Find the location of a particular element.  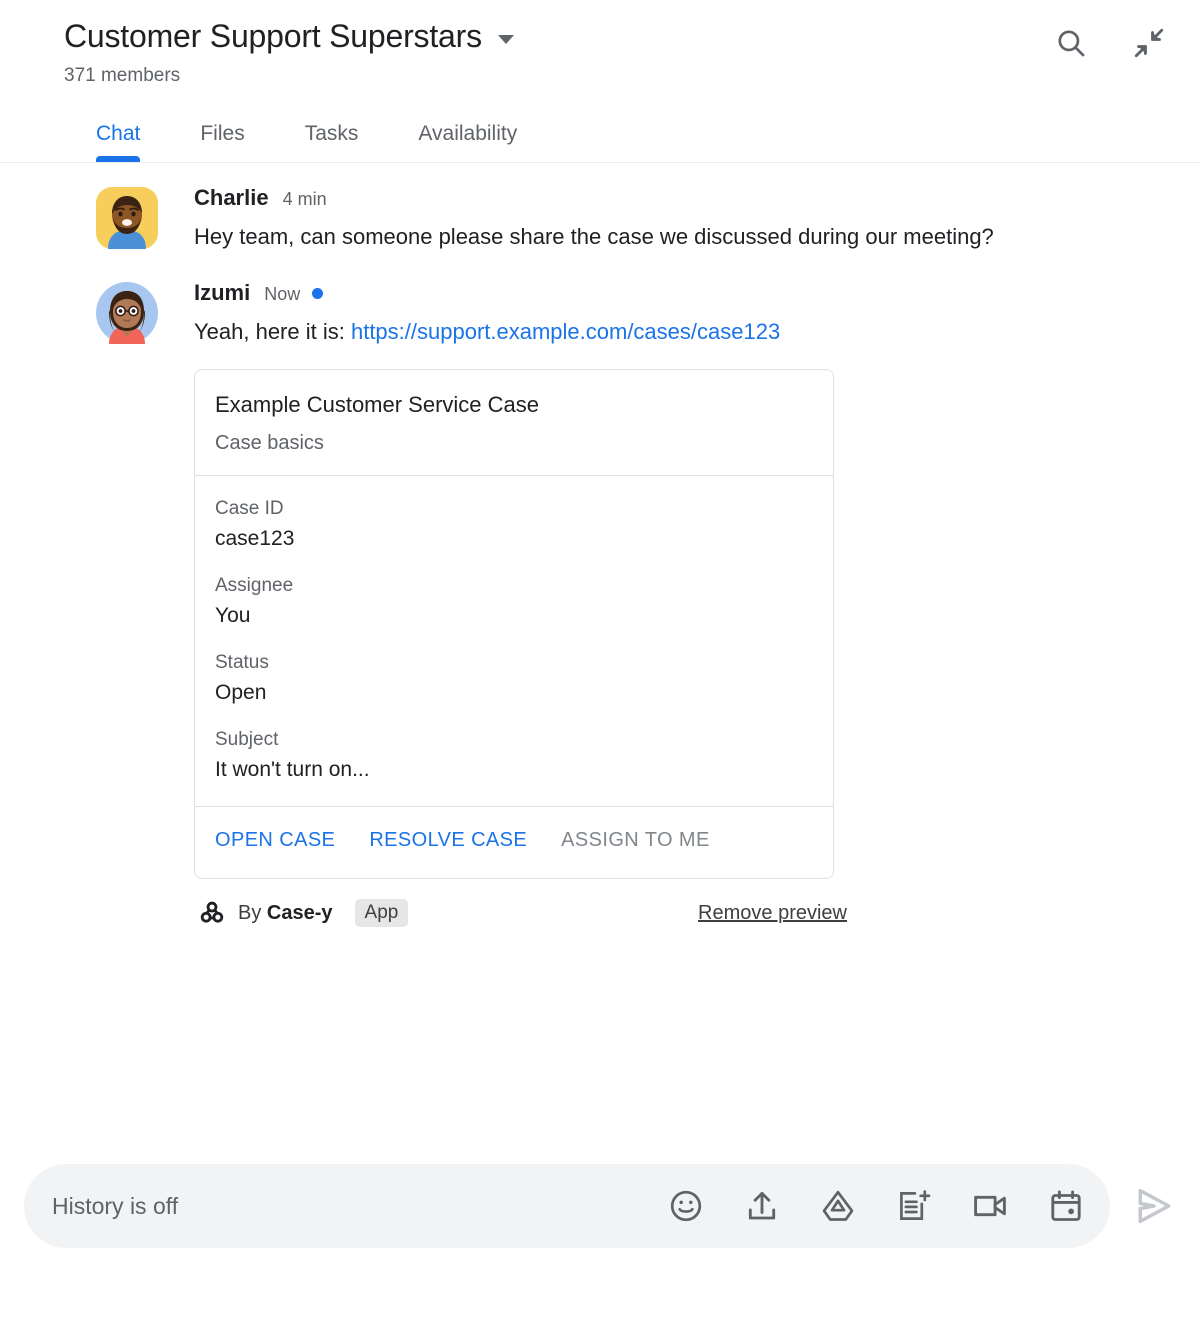

field-label: Assignee is located at coordinates (254, 586).